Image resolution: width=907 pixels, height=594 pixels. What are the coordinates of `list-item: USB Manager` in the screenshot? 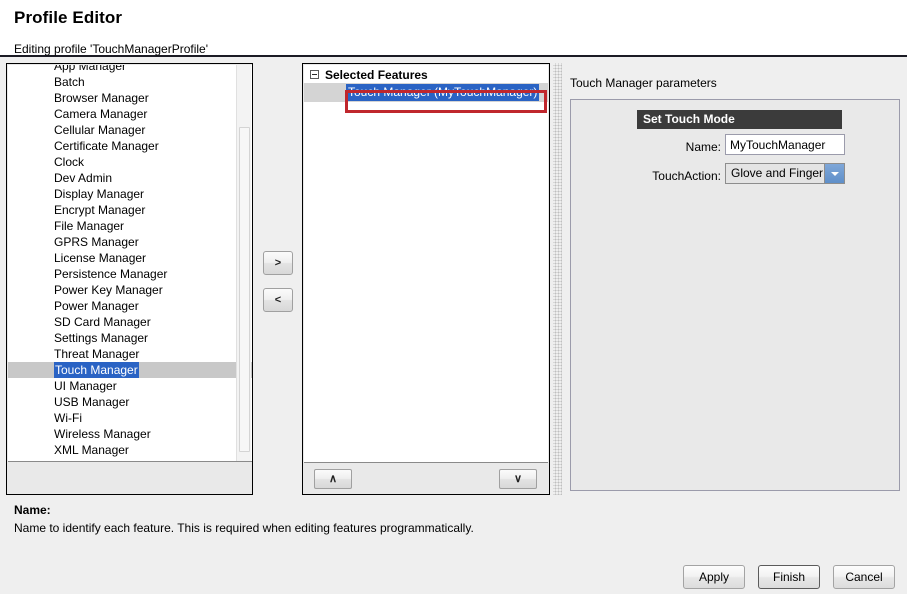 It's located at (130, 402).